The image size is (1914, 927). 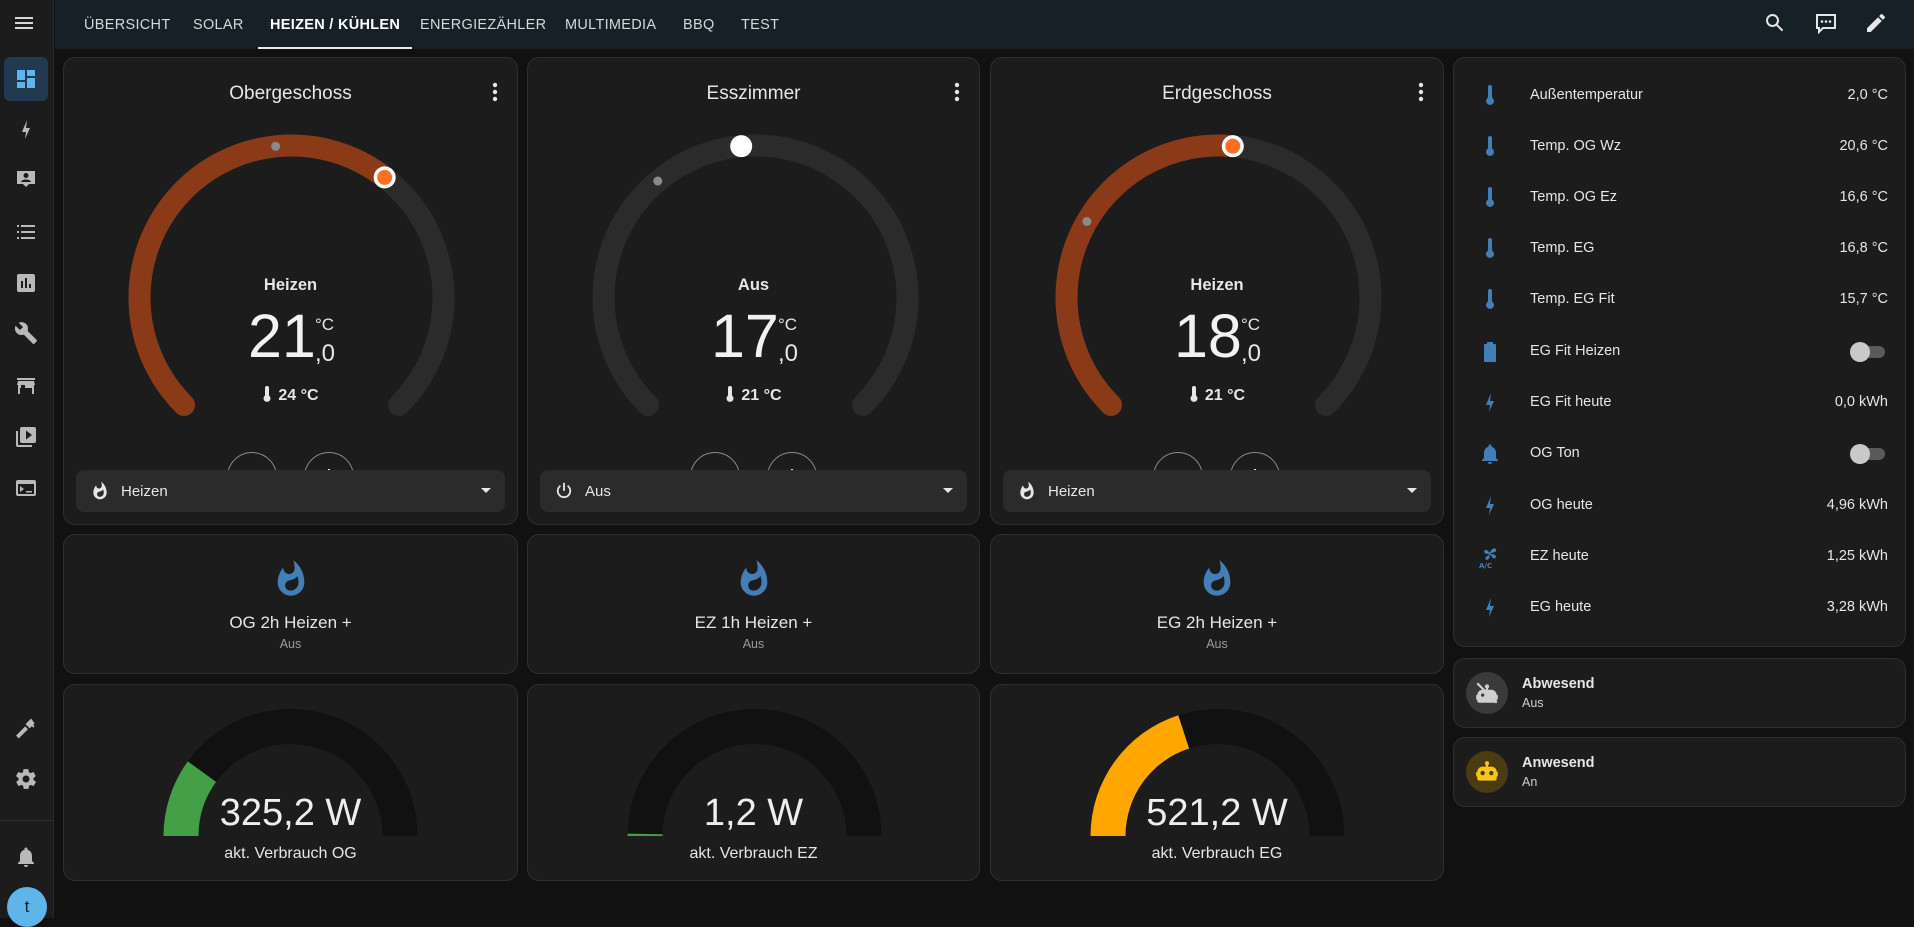 What do you see at coordinates (290, 813) in the screenshot?
I see `gauge-value: 325,2 W` at bounding box center [290, 813].